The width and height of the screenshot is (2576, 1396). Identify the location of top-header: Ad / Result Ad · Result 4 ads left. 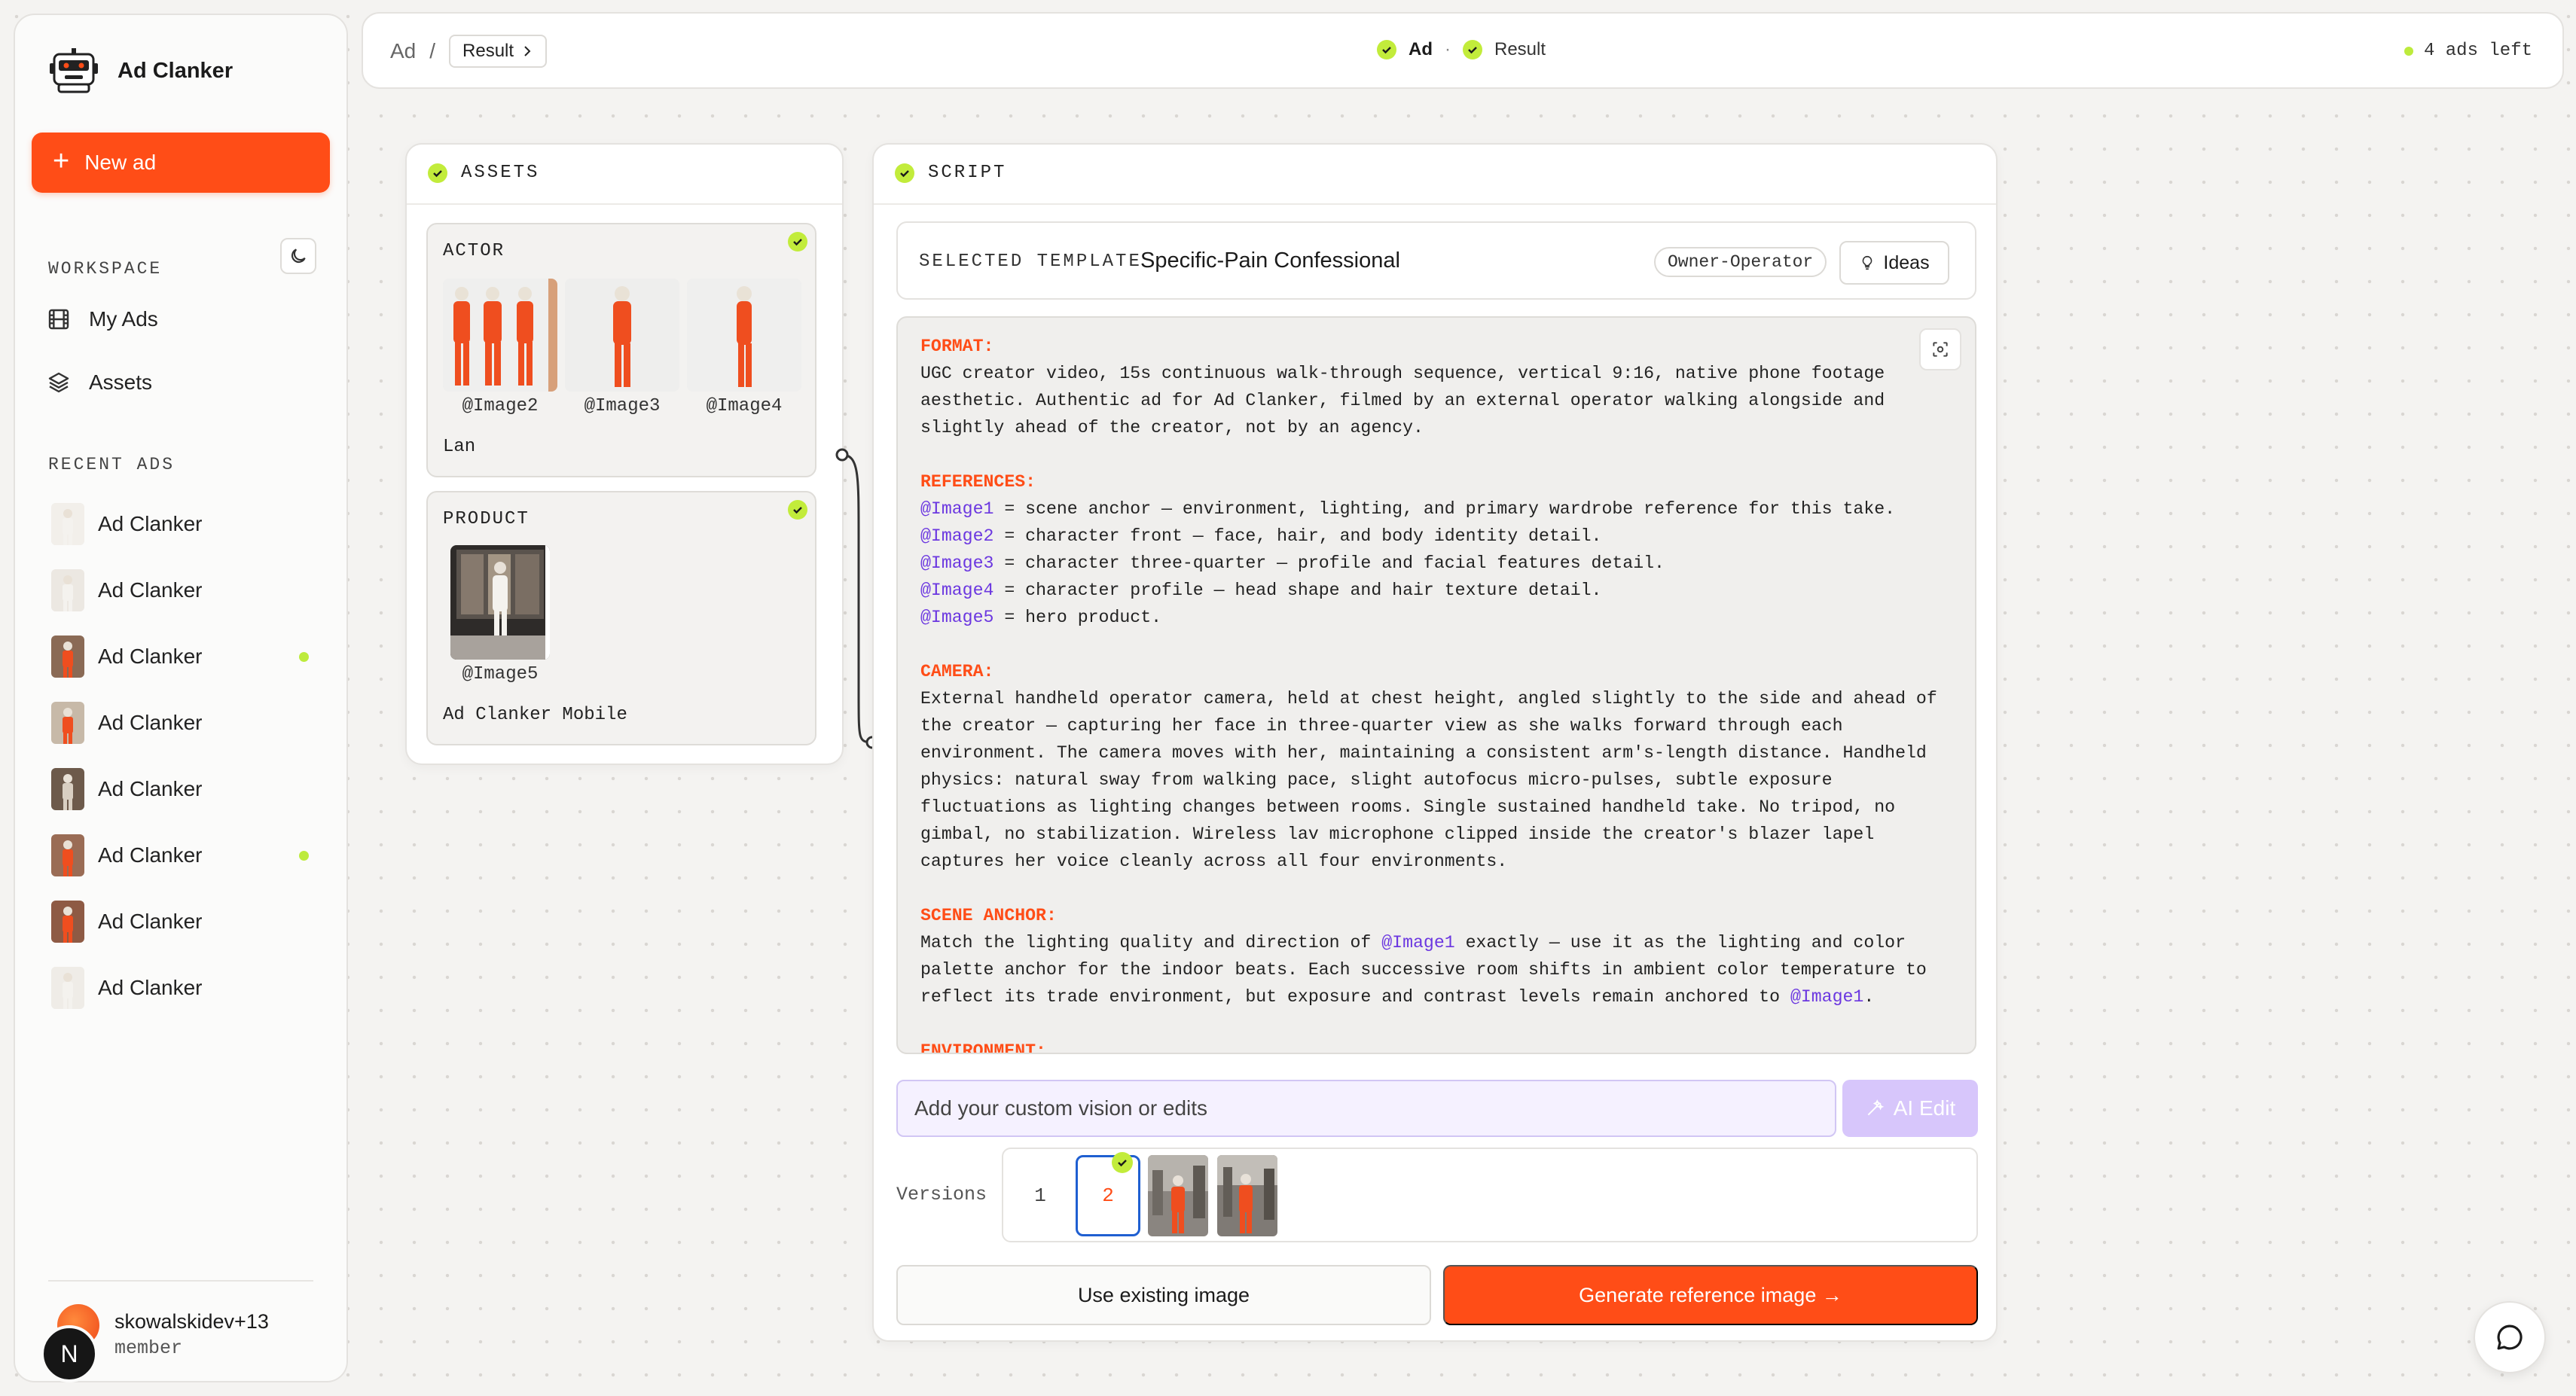
(1463, 50).